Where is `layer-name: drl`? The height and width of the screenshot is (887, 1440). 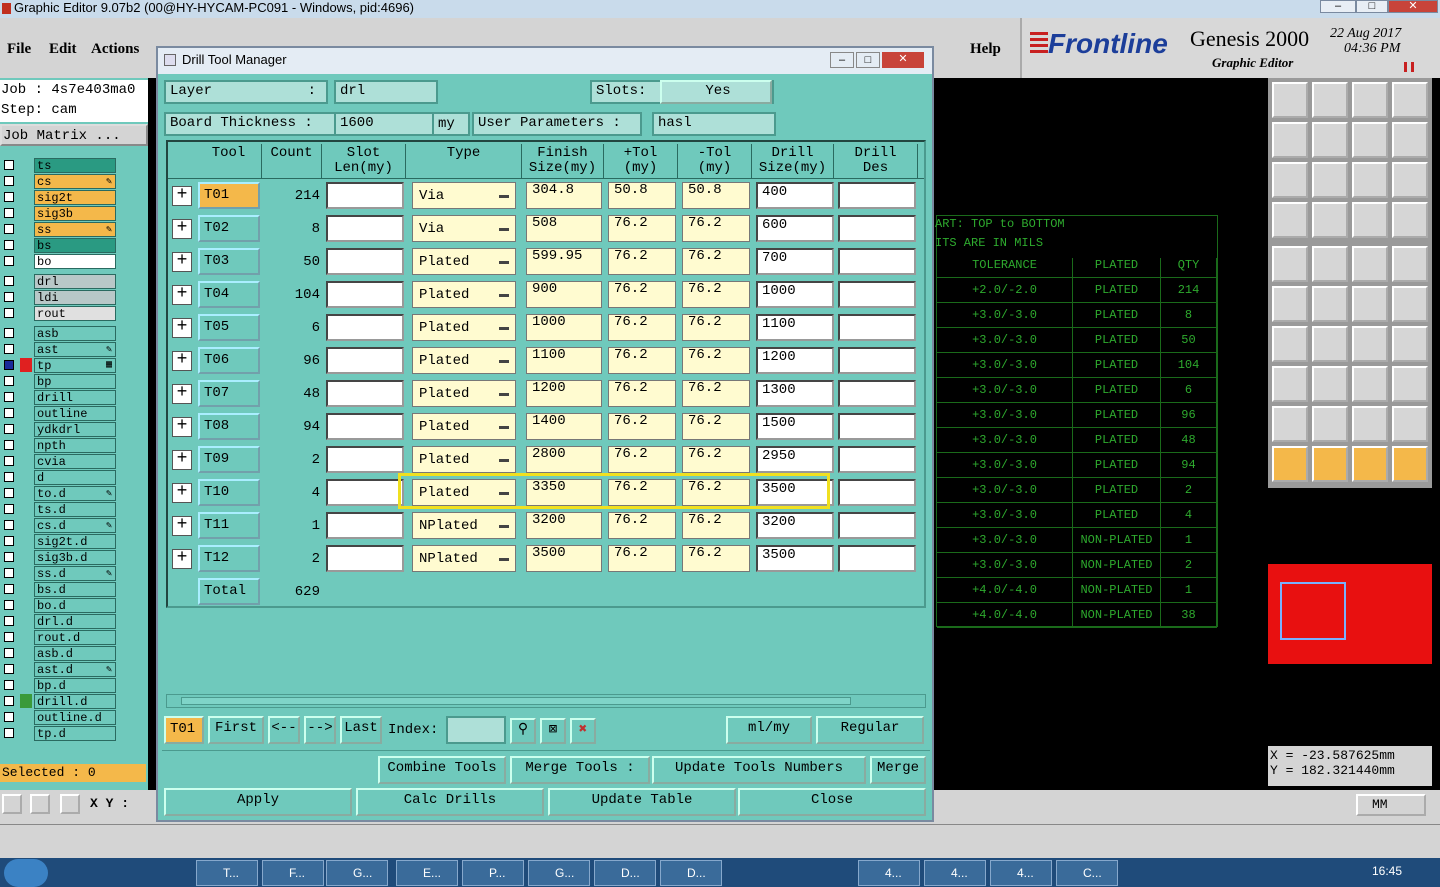 layer-name: drl is located at coordinates (75, 281).